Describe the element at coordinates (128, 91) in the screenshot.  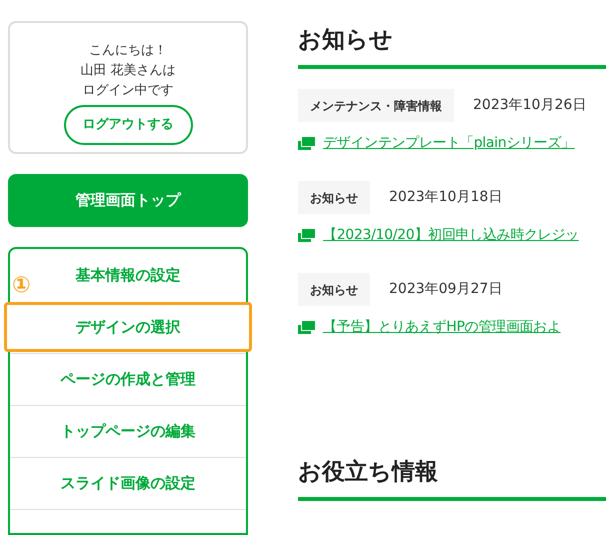
I see `login-status-text: ログイン中です` at that location.